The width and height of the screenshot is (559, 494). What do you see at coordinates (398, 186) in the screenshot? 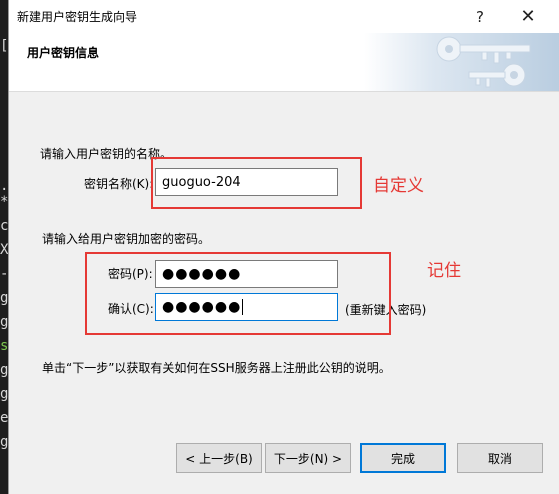
I see `annotation-custom: 自定义` at bounding box center [398, 186].